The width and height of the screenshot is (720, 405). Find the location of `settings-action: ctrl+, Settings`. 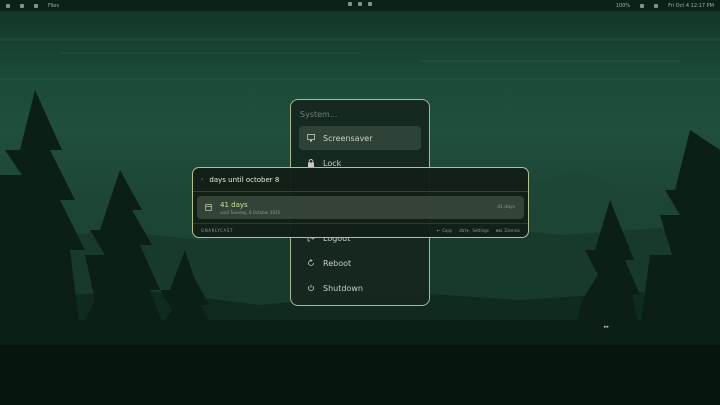

settings-action: ctrl+, Settings is located at coordinates (474, 230).